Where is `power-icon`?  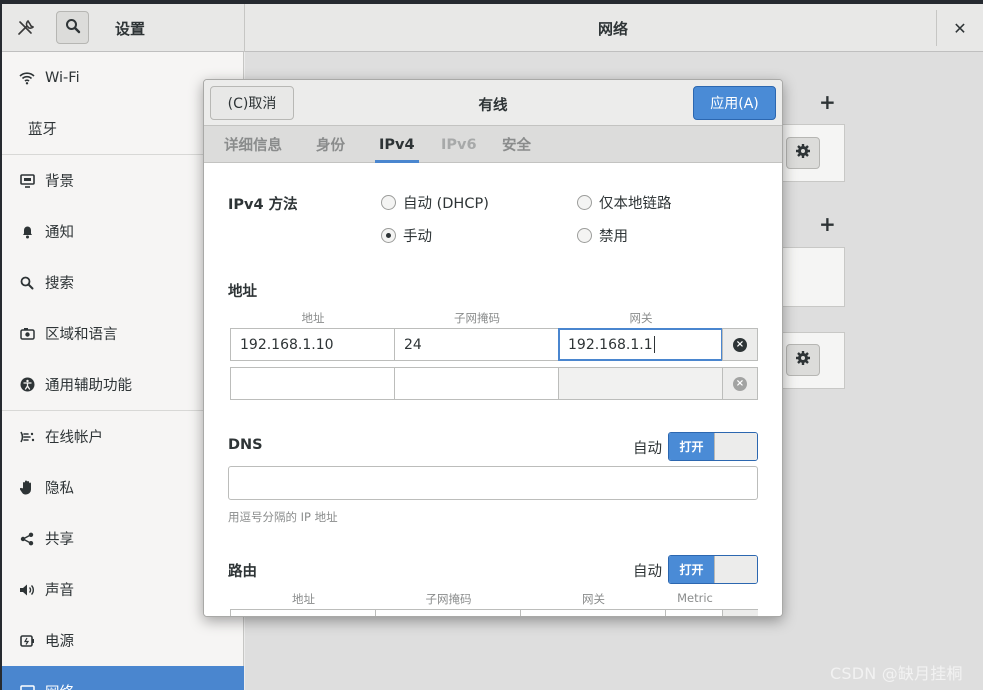
power-icon is located at coordinates (27, 641).